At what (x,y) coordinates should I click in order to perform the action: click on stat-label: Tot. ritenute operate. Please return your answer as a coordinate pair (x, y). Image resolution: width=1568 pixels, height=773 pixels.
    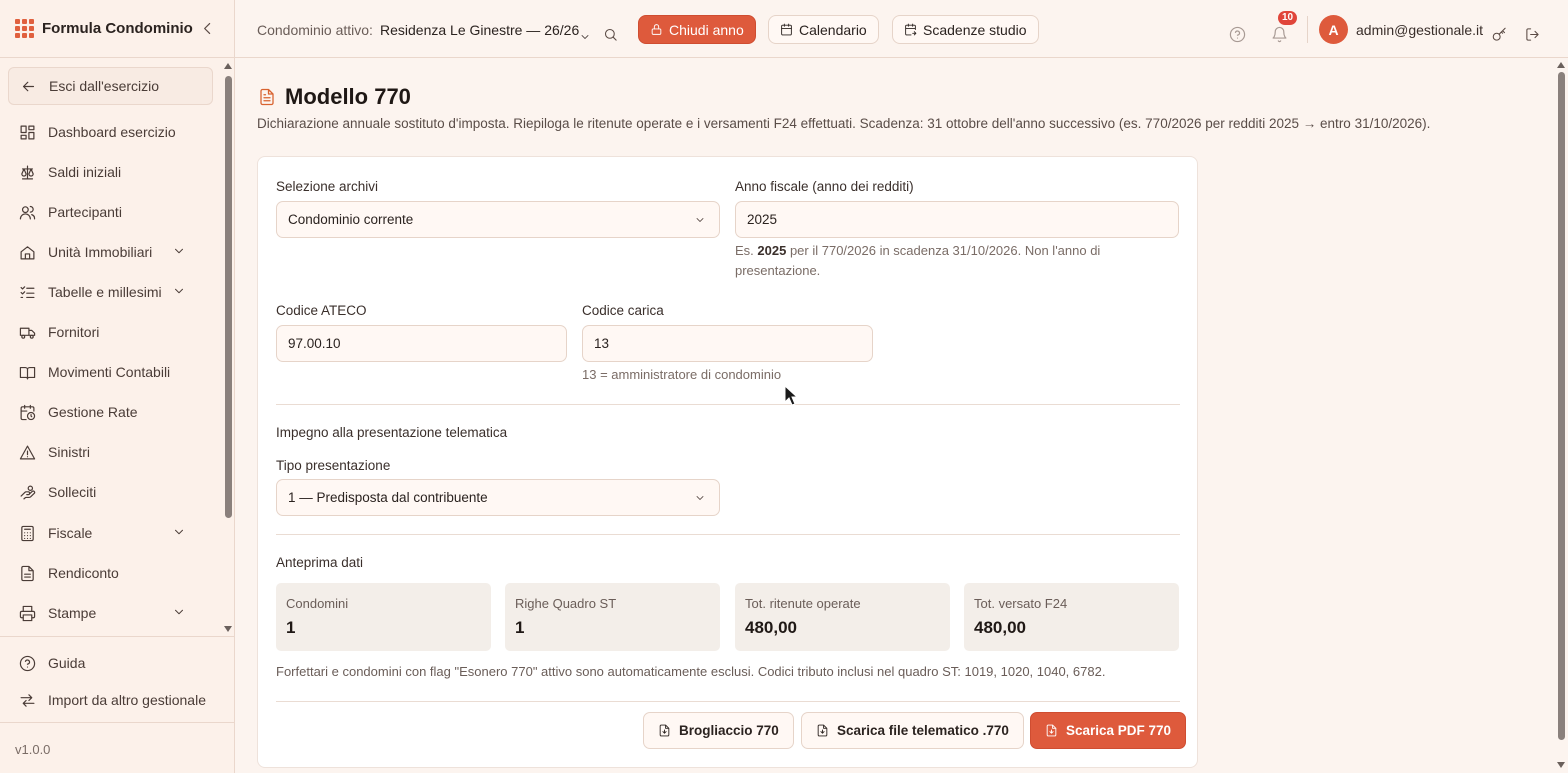
    Looking at the image, I should click on (803, 603).